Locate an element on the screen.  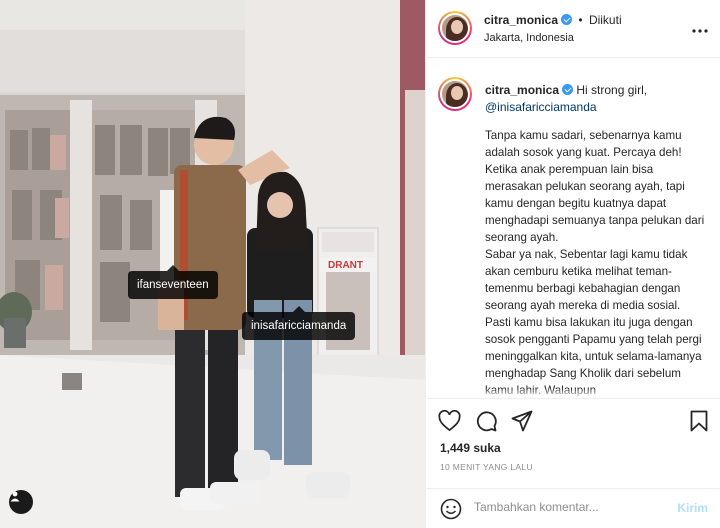
comment-input is located at coordinates (569, 507).